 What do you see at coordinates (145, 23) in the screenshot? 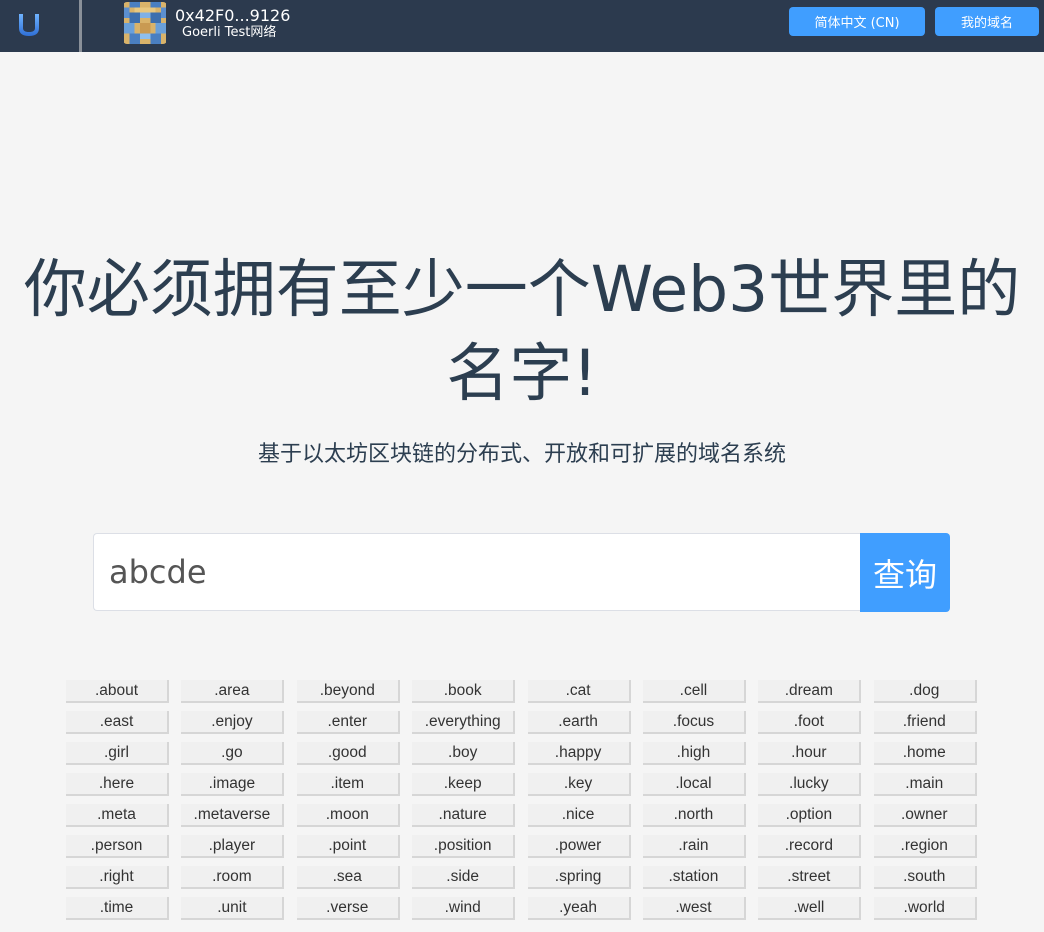
I see `wallet-avatar` at bounding box center [145, 23].